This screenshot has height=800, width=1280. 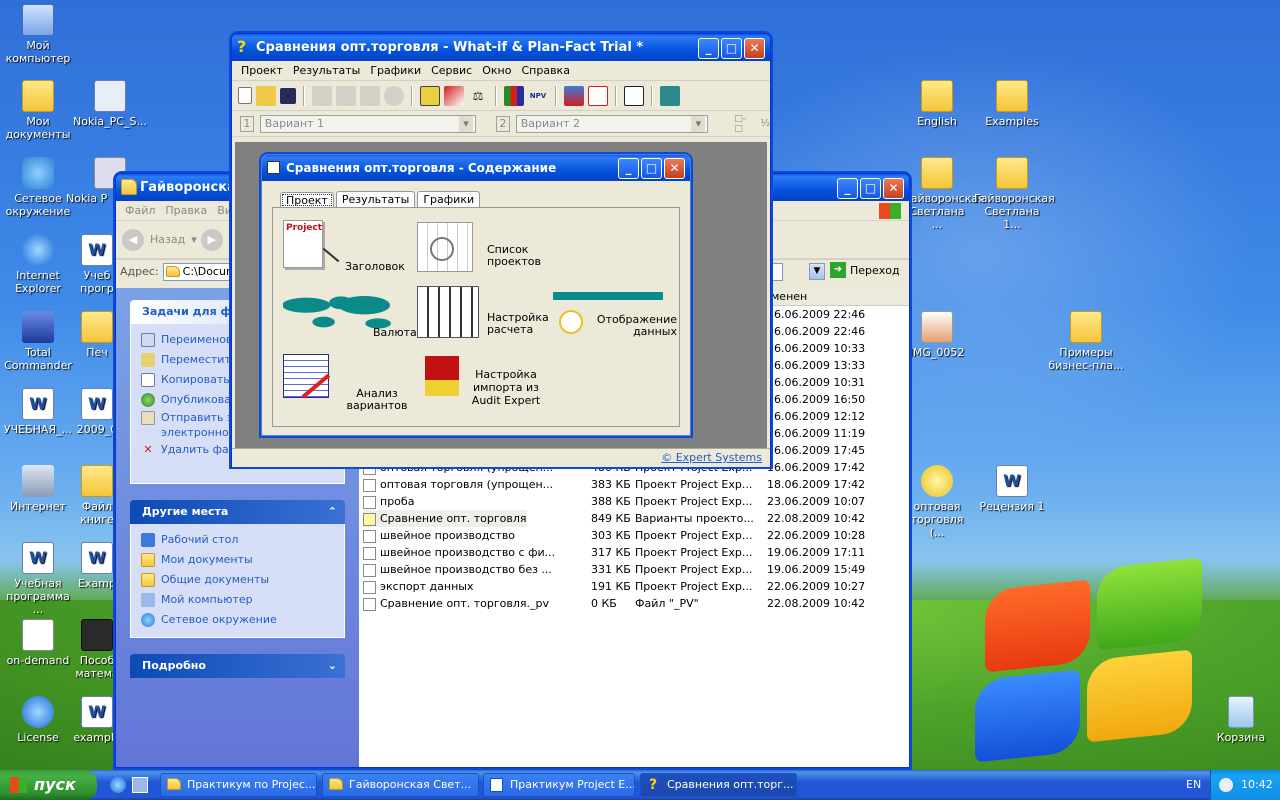 What do you see at coordinates (1193, 784) in the screenshot?
I see `language-indicator: EN` at bounding box center [1193, 784].